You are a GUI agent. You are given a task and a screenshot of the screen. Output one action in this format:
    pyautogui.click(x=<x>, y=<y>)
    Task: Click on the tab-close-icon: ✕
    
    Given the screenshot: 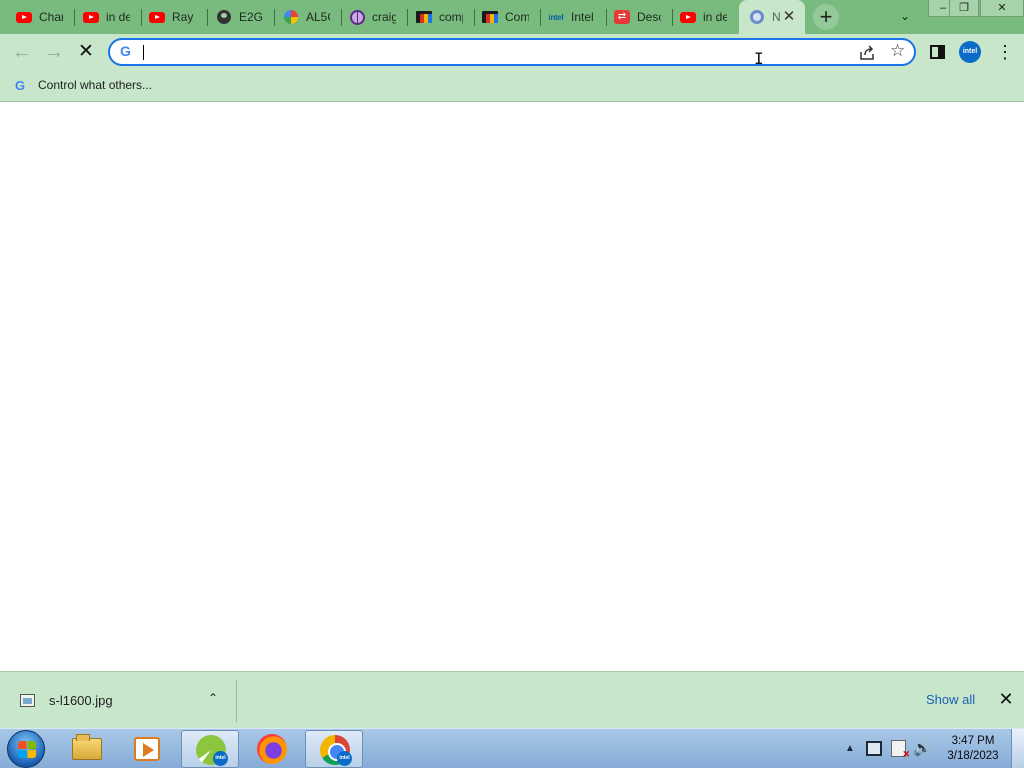 What is the action you would take?
    pyautogui.click(x=789, y=17)
    